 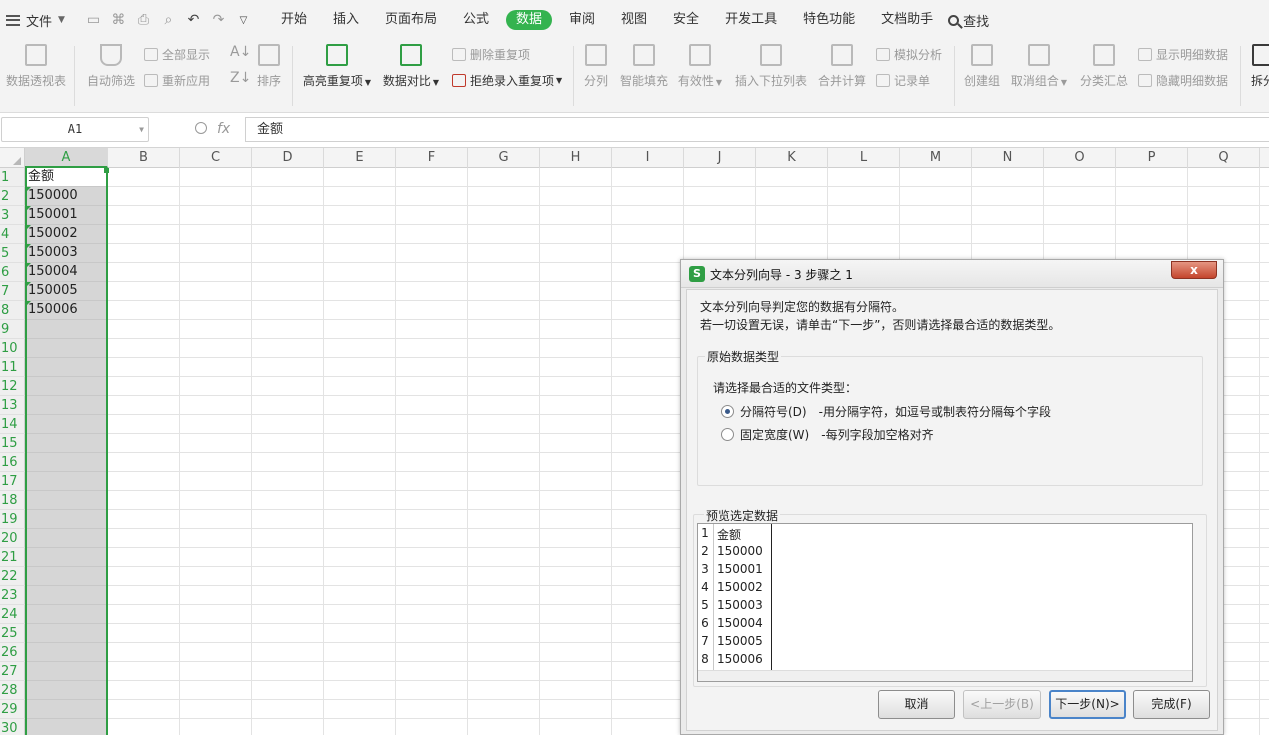 What do you see at coordinates (411, 64) in the screenshot?
I see `data-compare-button: 数据对比 ▼` at bounding box center [411, 64].